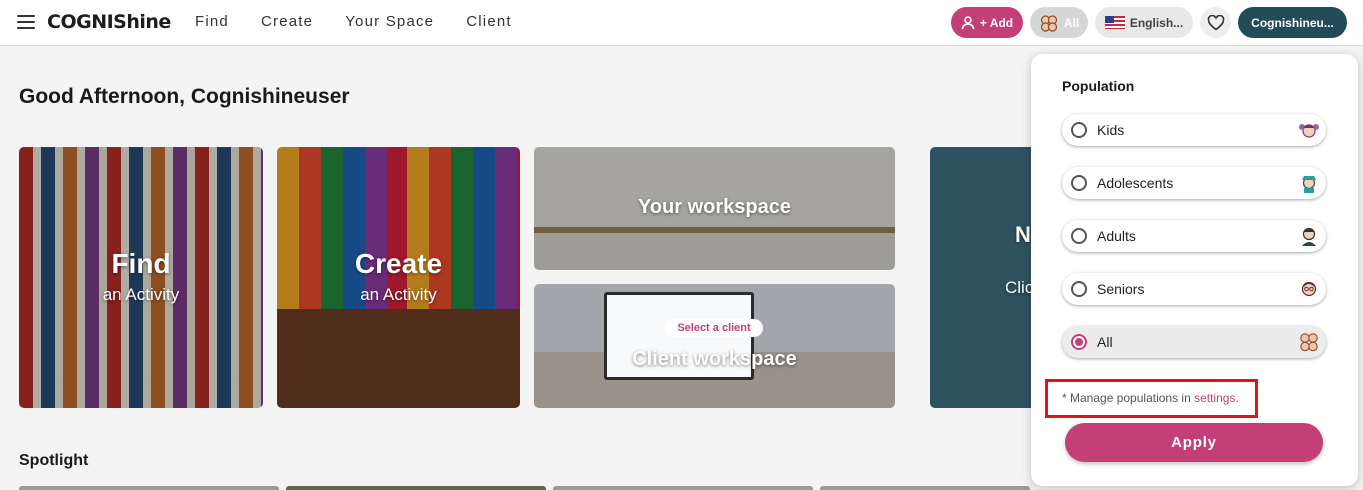 The height and width of the screenshot is (490, 1363). I want to click on create-card-subtitle: an Activity, so click(398, 294).